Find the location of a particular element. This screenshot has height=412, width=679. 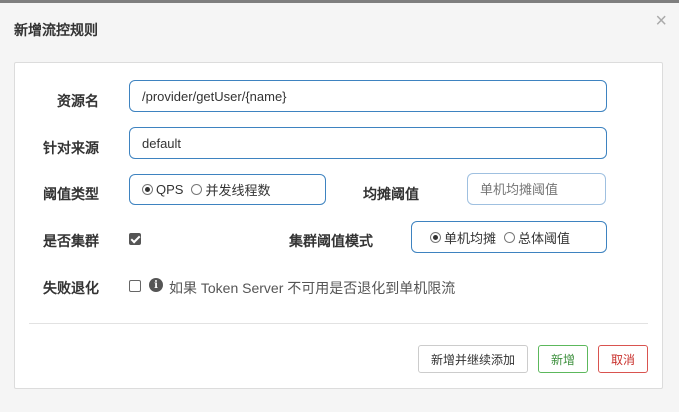

grade-radio-qps: QPS is located at coordinates (162, 189).